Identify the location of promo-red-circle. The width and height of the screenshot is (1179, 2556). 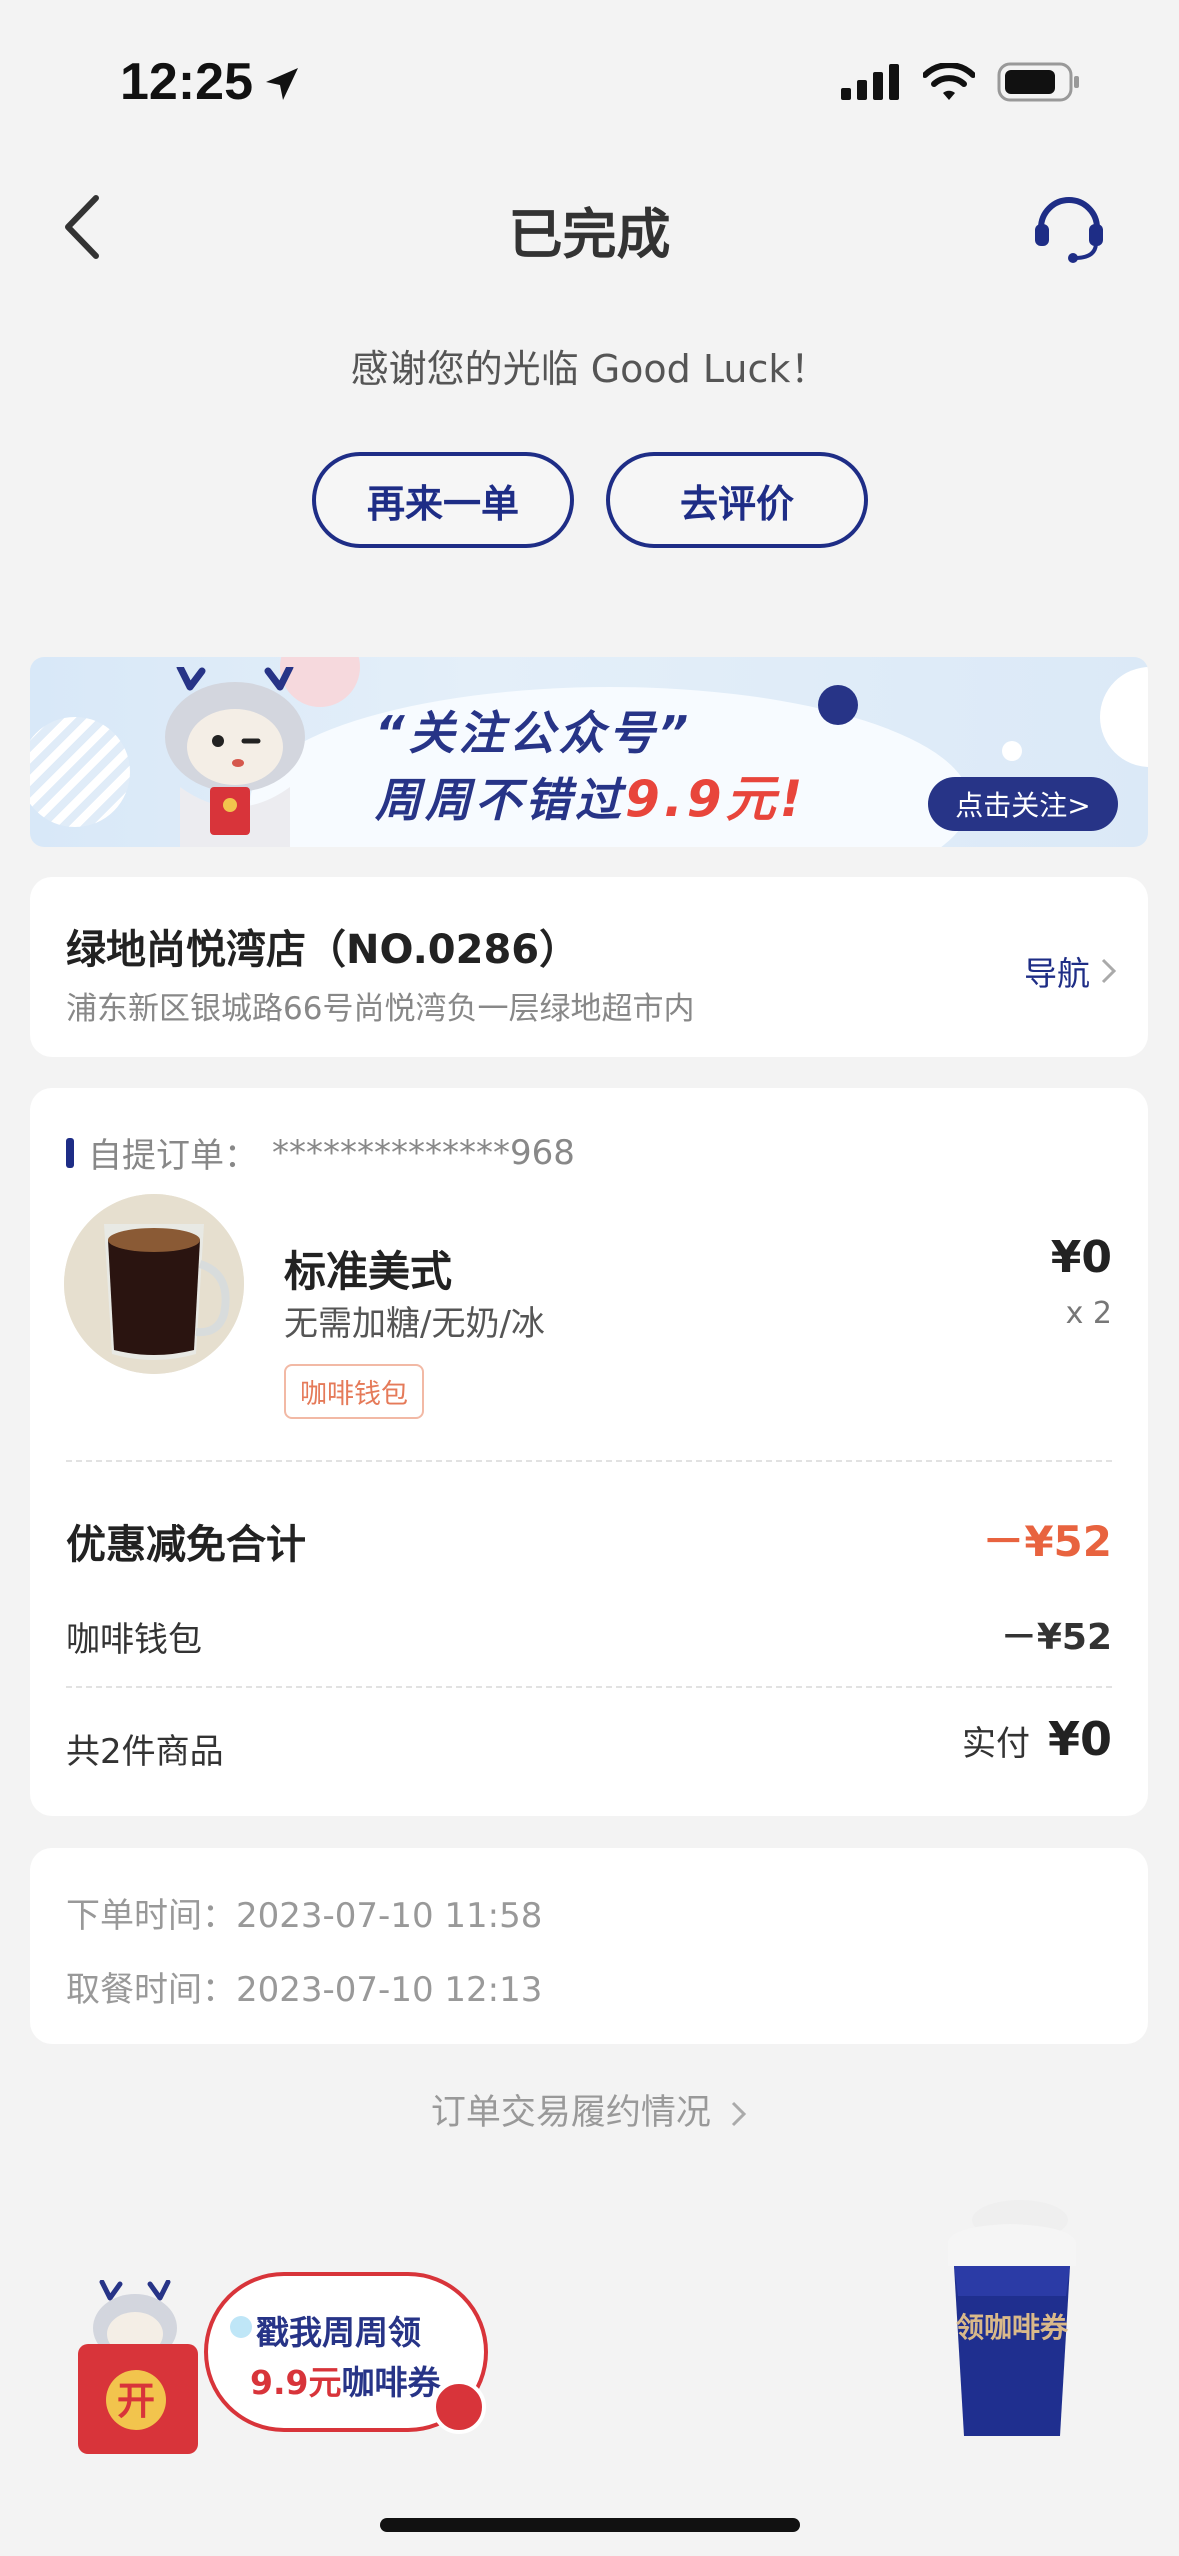
(459, 2407).